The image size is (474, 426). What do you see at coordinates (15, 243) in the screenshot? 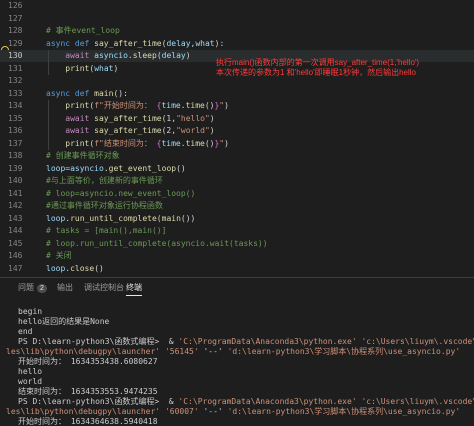
I see `line-number: 145` at bounding box center [15, 243].